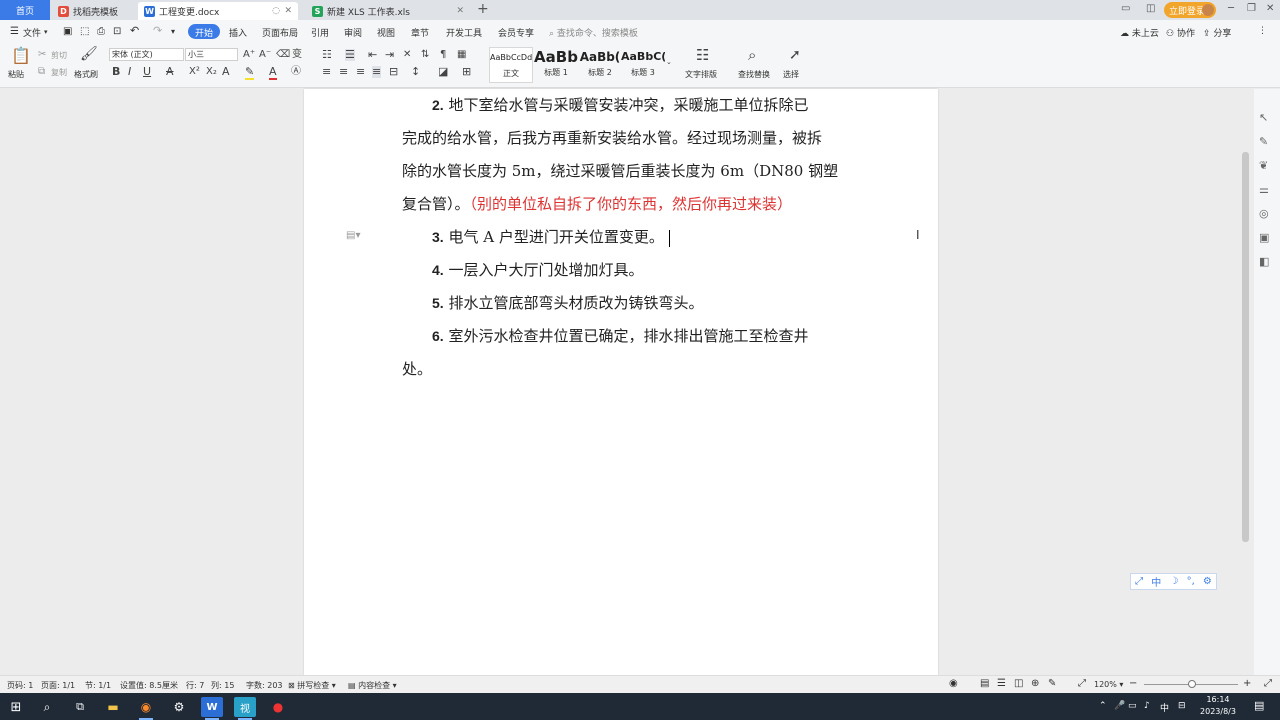 Image resolution: width=1280 pixels, height=720 pixels. What do you see at coordinates (211, 72) in the screenshot?
I see `subscript-icon: X₂` at bounding box center [211, 72].